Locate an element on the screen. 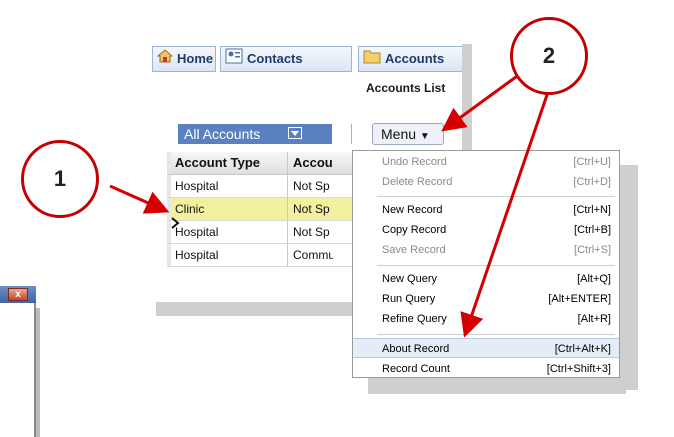 The image size is (674, 437). callout-arrow-2-about is located at coordinates (505, 214).